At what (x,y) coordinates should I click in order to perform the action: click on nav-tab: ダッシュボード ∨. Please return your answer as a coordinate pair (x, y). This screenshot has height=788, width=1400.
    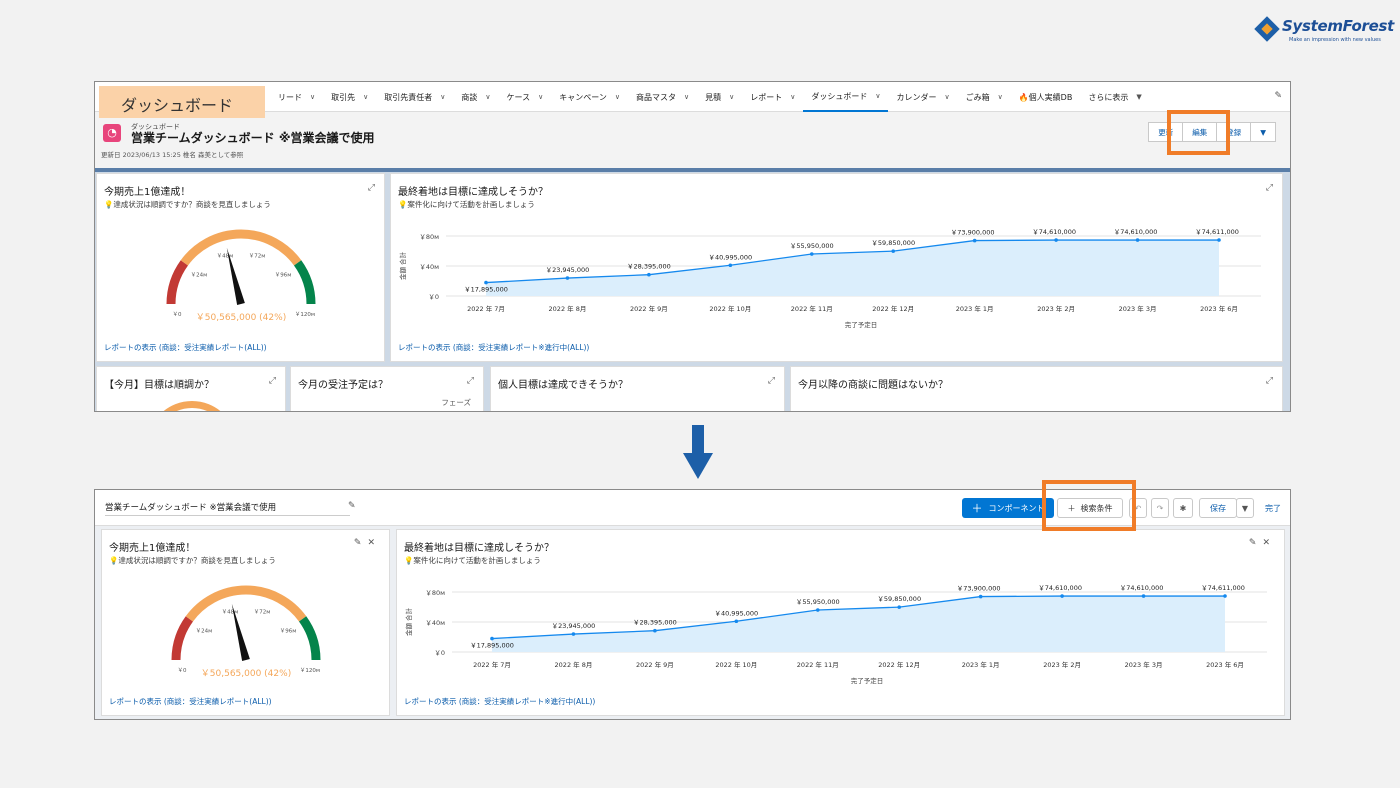
    Looking at the image, I should click on (846, 97).